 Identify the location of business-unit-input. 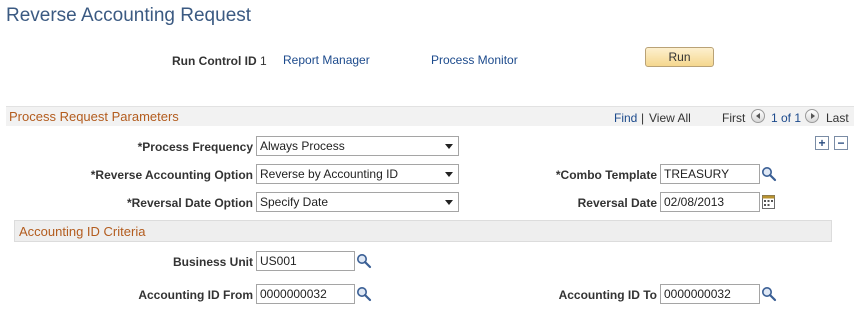
(305, 261).